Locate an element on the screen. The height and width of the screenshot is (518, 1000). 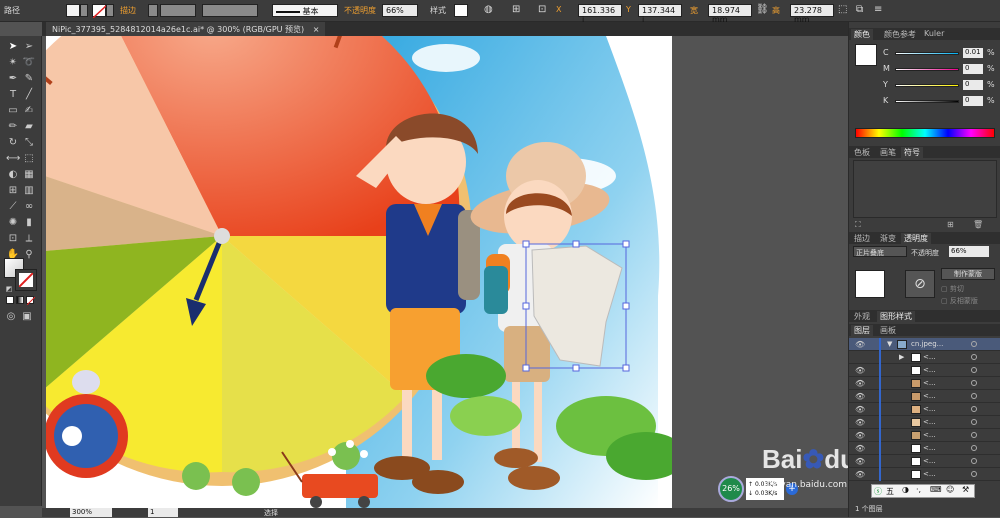
color-mode-icon is located at coordinates (10, 300).